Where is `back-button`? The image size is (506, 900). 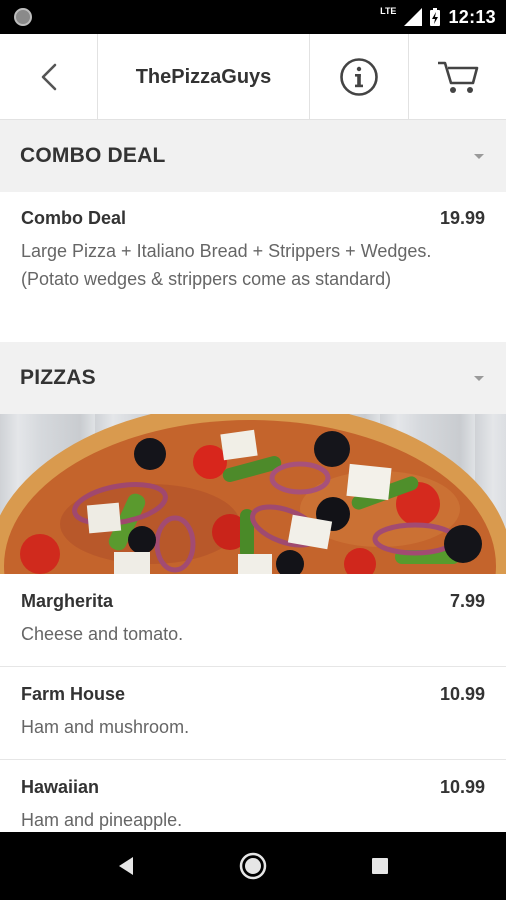 back-button is located at coordinates (49, 77).